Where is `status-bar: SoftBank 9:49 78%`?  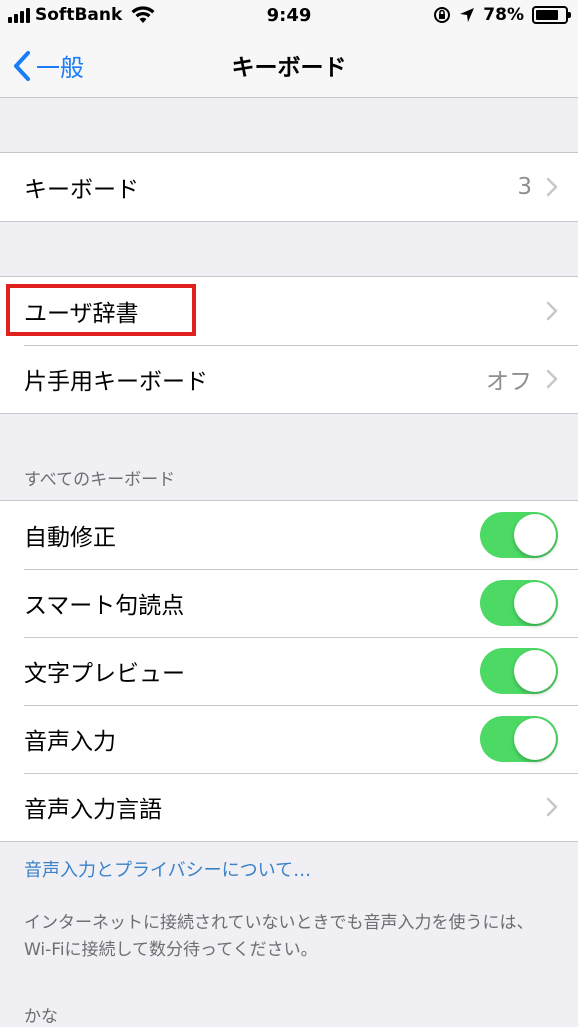 status-bar: SoftBank 9:49 78% is located at coordinates (289, 17).